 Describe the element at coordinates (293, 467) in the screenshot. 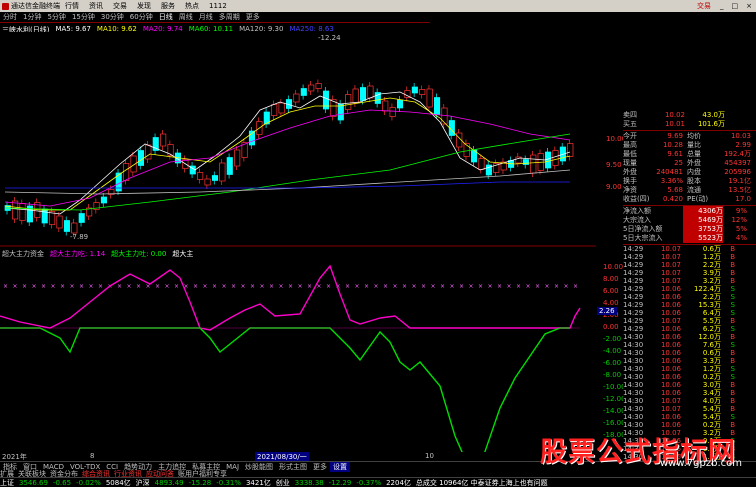

I see `tab-main-chart: 形式主图` at that location.